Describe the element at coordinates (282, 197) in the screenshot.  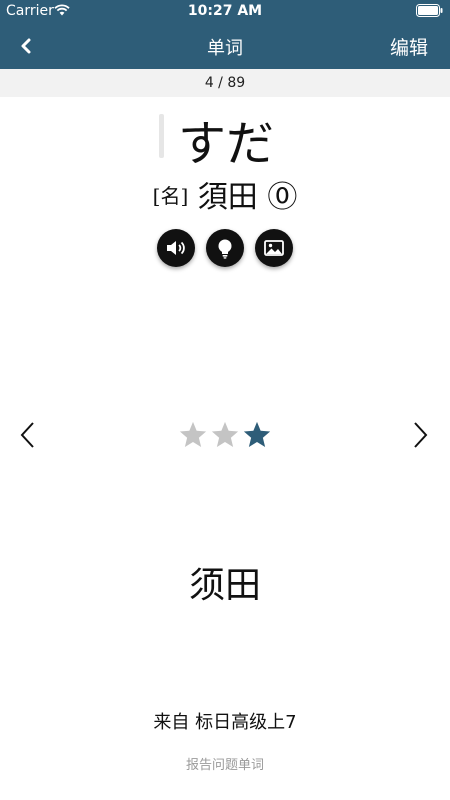
I see `pitch-accent: ⓪` at that location.